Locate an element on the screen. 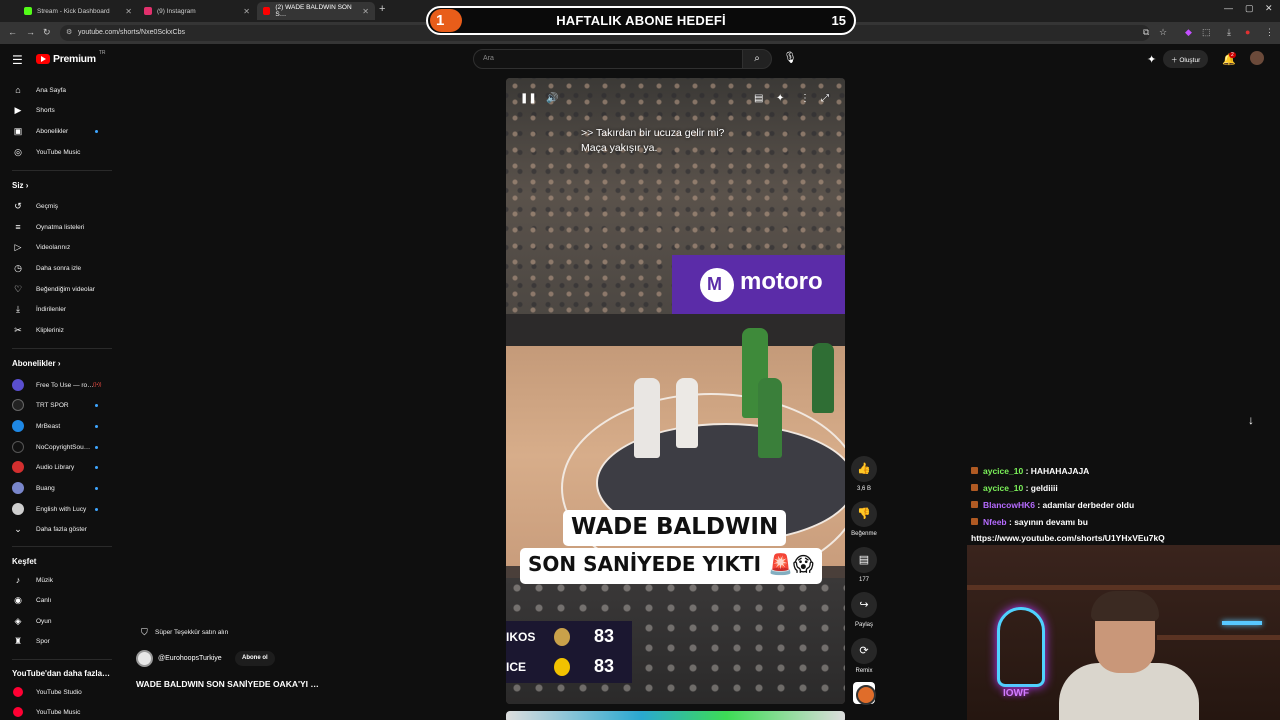  account-avatar is located at coordinates (1257, 58).